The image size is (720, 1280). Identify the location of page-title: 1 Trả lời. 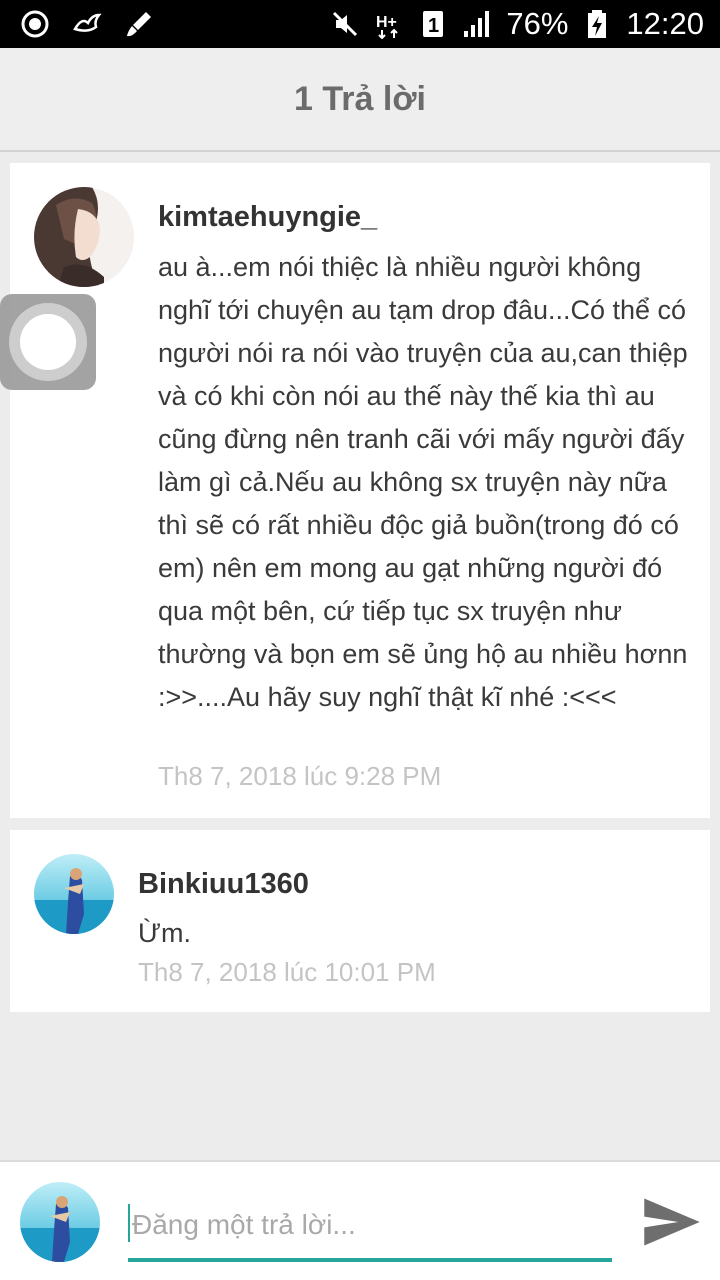
(360, 98).